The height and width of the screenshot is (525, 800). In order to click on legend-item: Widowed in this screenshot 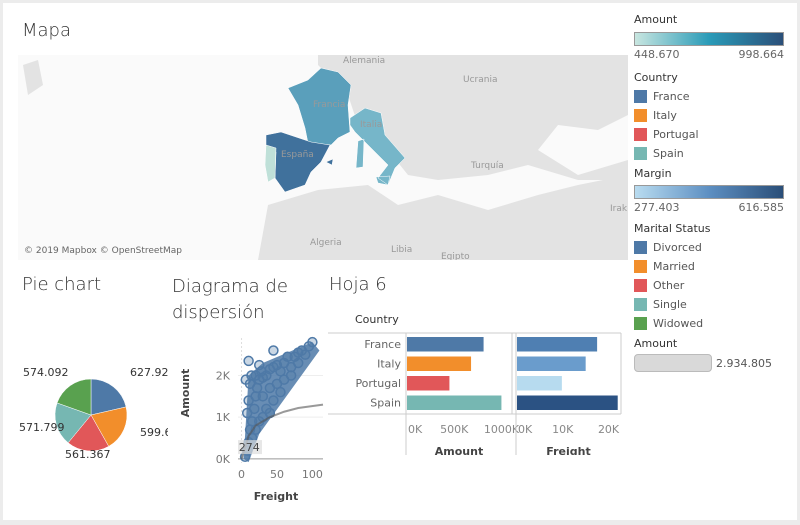, I will do `click(709, 323)`.